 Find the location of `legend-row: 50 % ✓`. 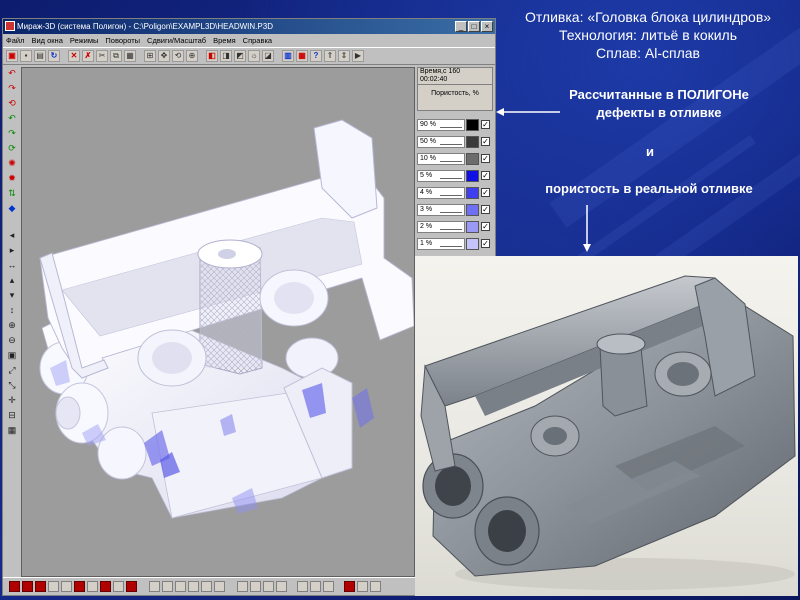

legend-row: 50 % ✓ is located at coordinates (456, 141).